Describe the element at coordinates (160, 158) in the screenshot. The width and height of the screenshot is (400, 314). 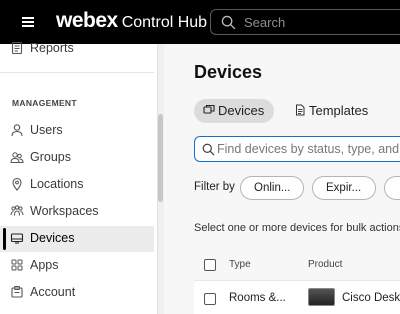
I see `sidebar-scrollbar` at that location.